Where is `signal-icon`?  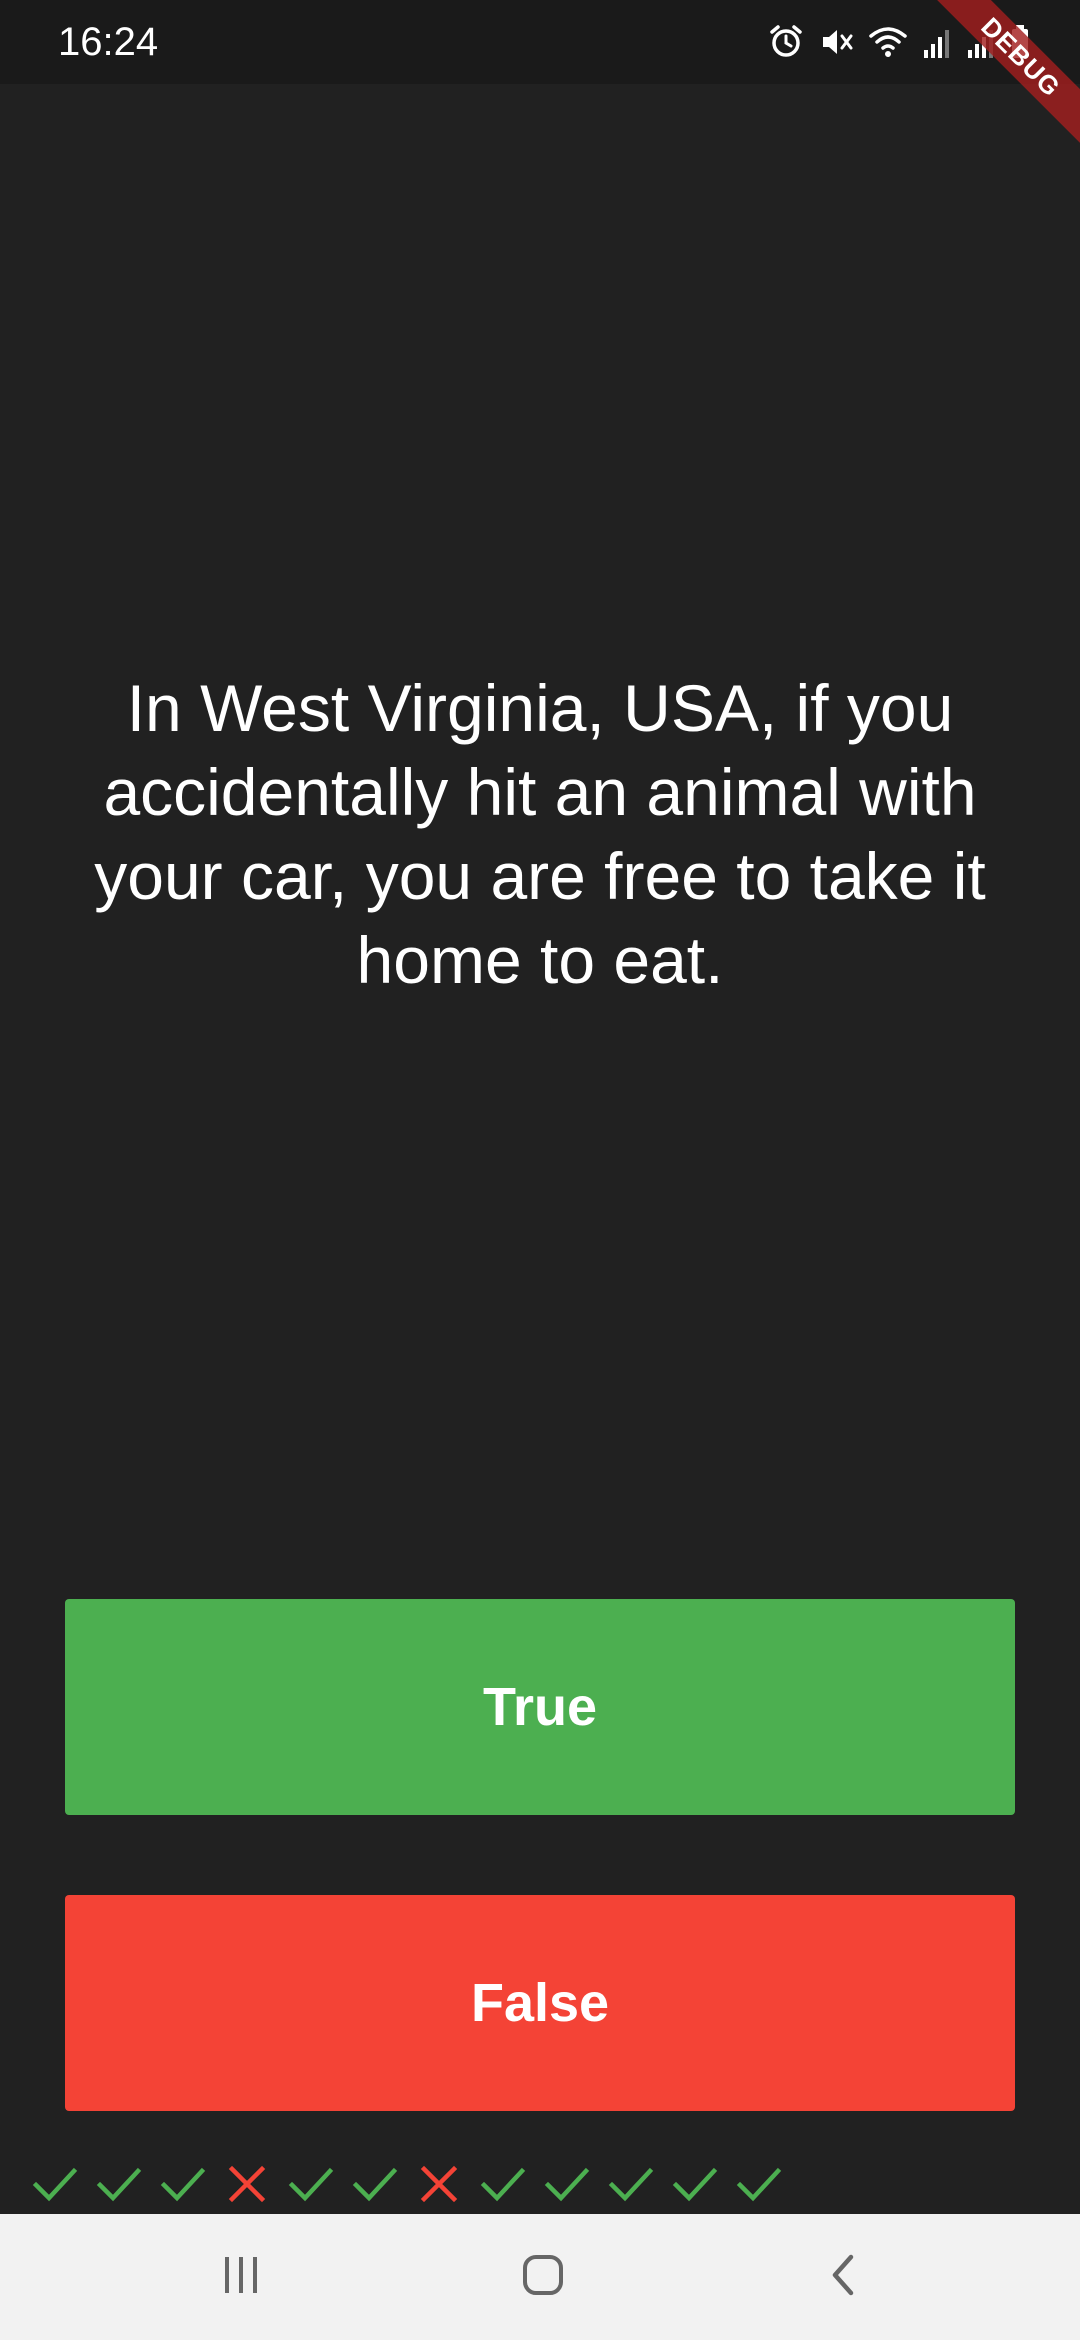
signal-icon is located at coordinates (937, 42).